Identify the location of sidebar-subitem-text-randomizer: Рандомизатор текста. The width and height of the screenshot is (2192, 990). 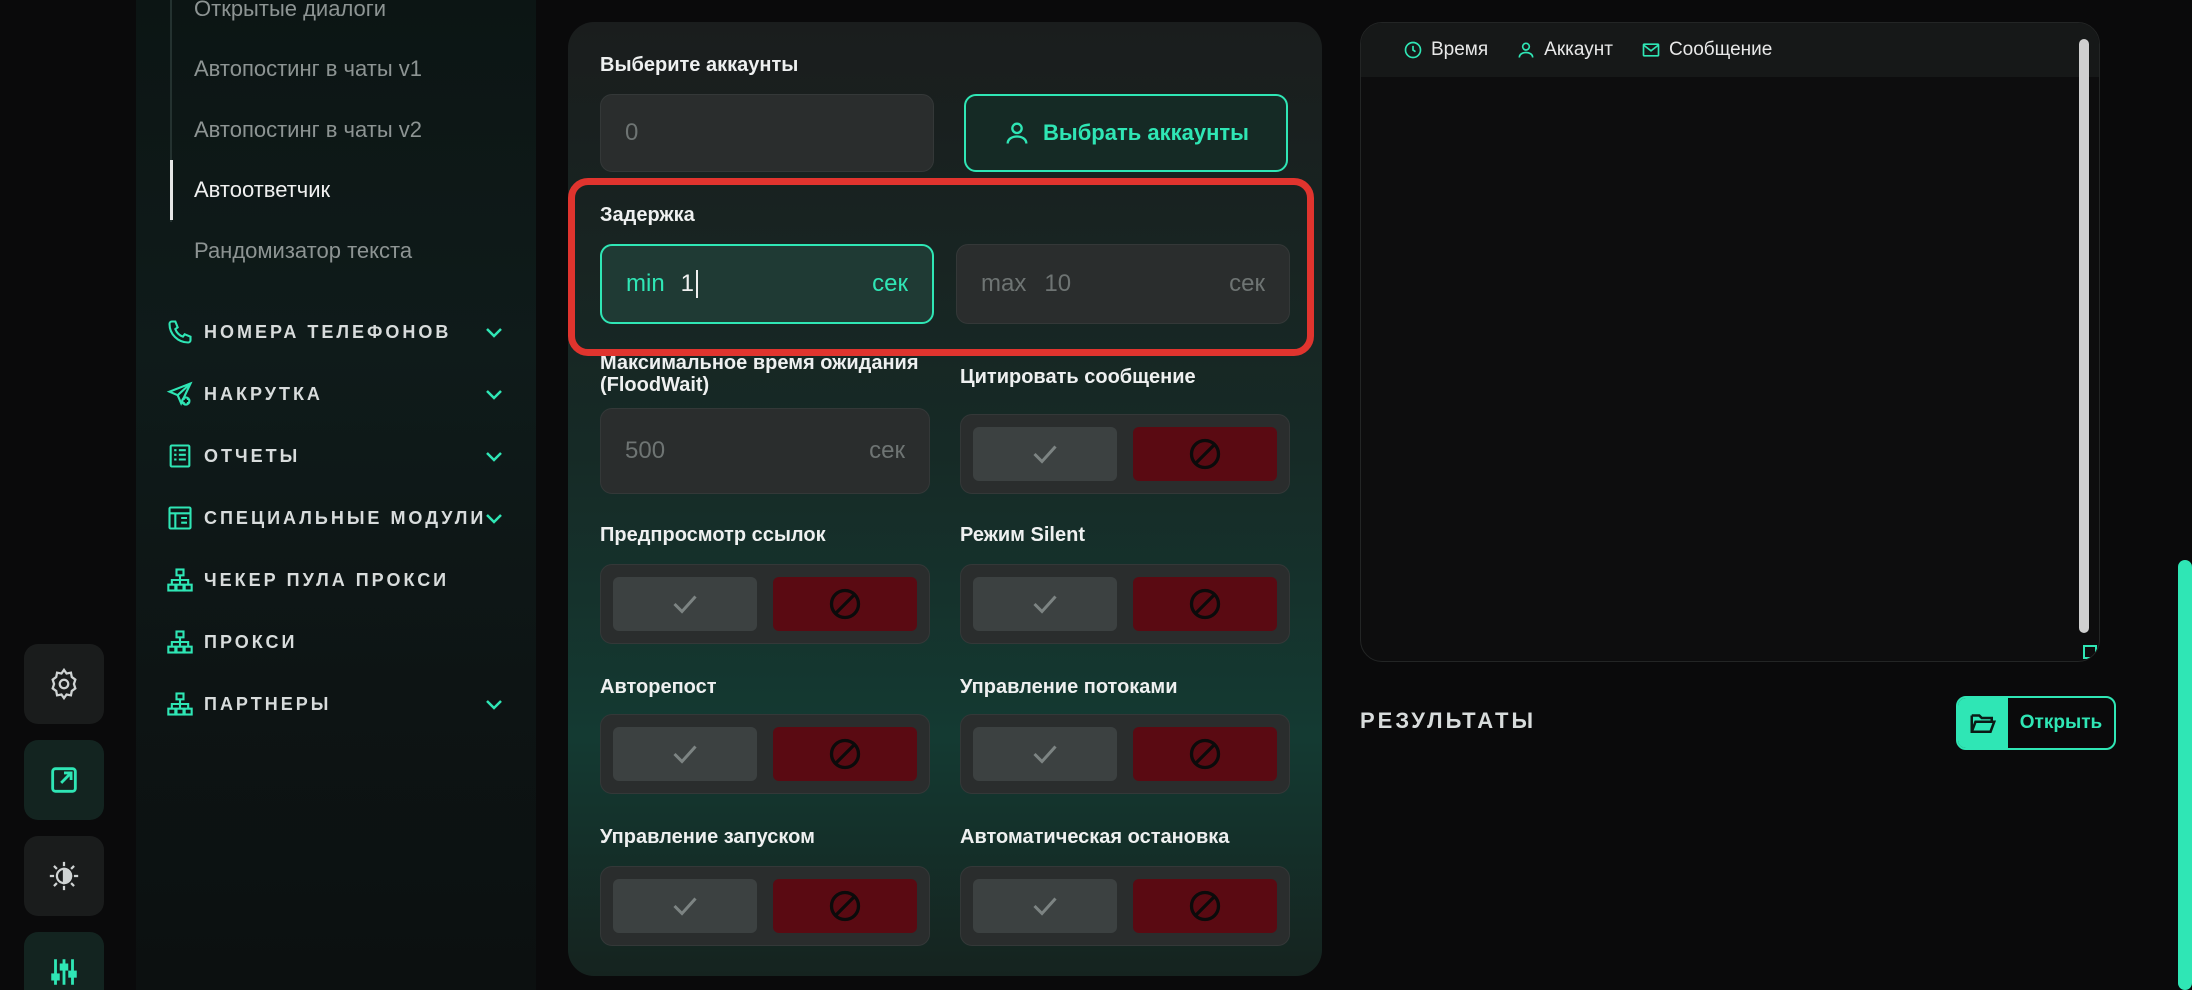
(303, 251).